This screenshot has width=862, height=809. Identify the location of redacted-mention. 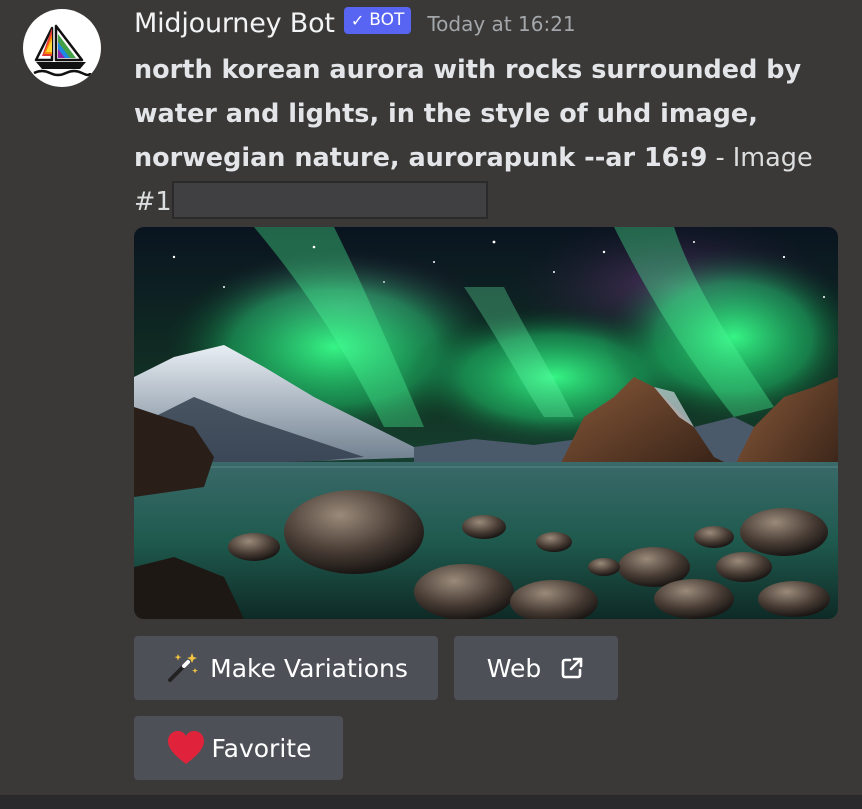
(329, 200).